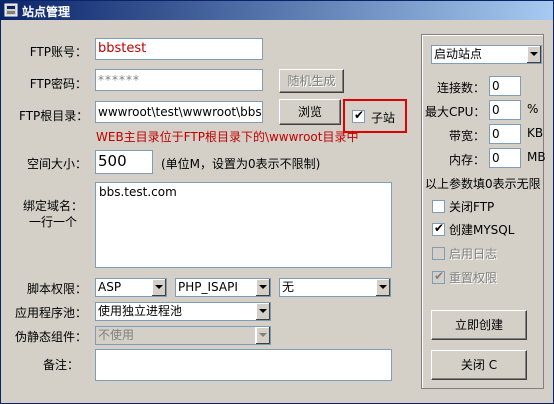 Image resolution: width=554 pixels, height=404 pixels. Describe the element at coordinates (52, 222) in the screenshot. I see `domain-hint-label: 一行一个` at that location.